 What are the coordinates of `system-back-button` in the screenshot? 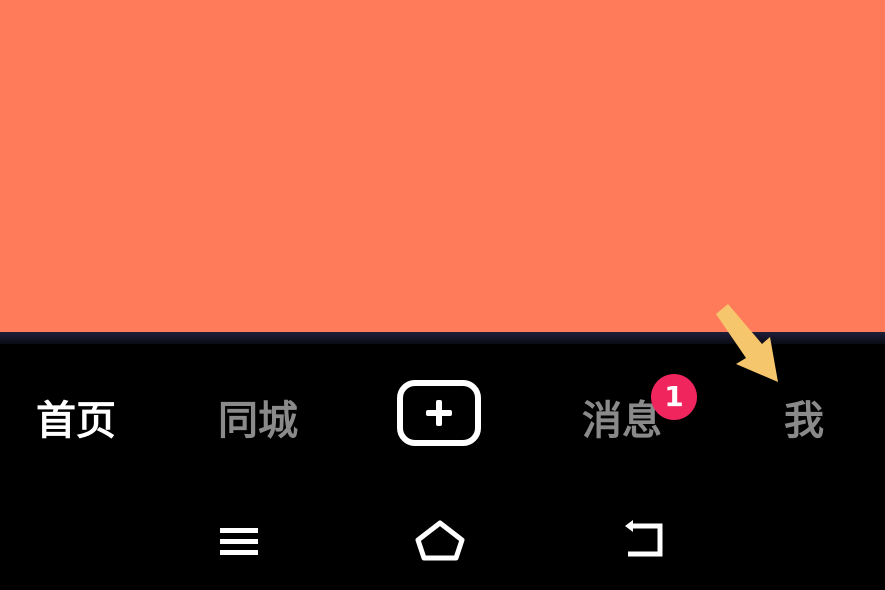 It's located at (645, 542).